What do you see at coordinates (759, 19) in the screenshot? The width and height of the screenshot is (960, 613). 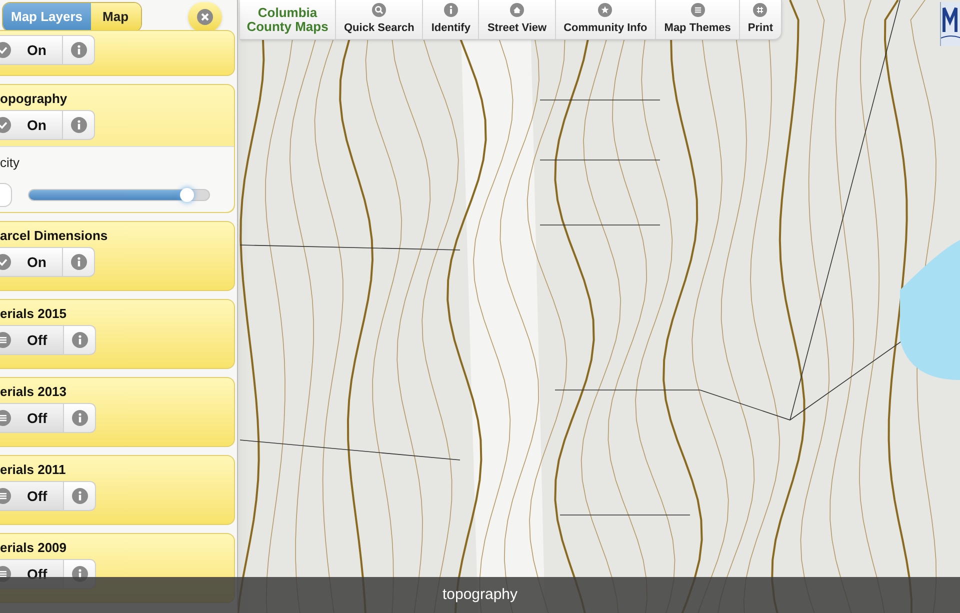 I see `toolbar-button: Print` at bounding box center [759, 19].